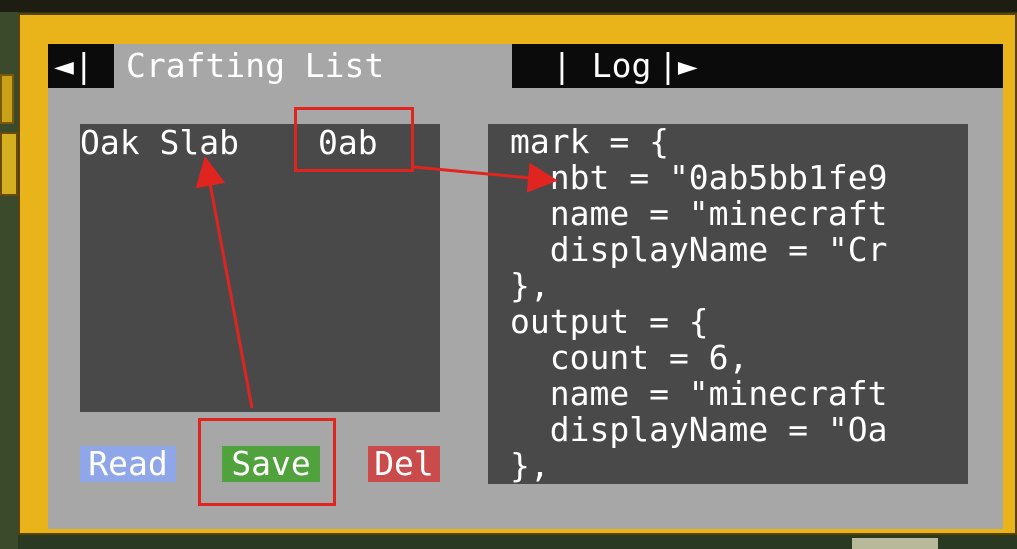 Image resolution: width=1017 pixels, height=549 pixels. Describe the element at coordinates (589, 142) in the screenshot. I see `code-line: mark = {` at that location.